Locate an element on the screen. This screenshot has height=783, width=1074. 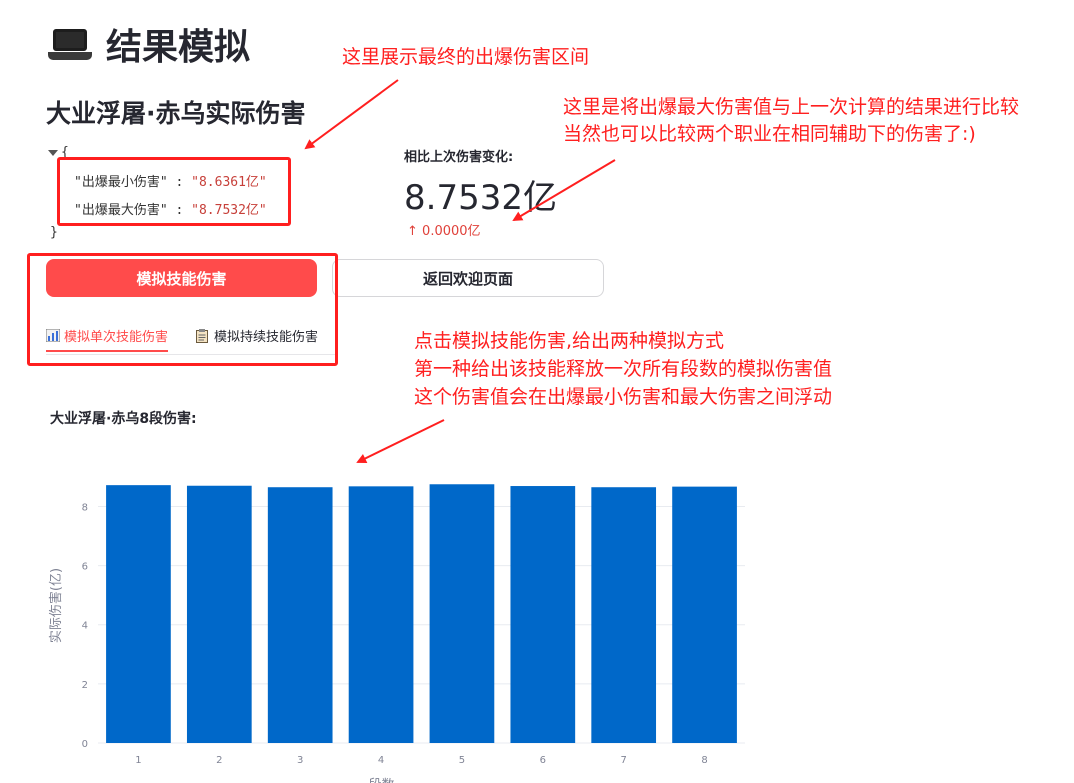
metric-delta-value: 0.0000亿 is located at coordinates (451, 231).